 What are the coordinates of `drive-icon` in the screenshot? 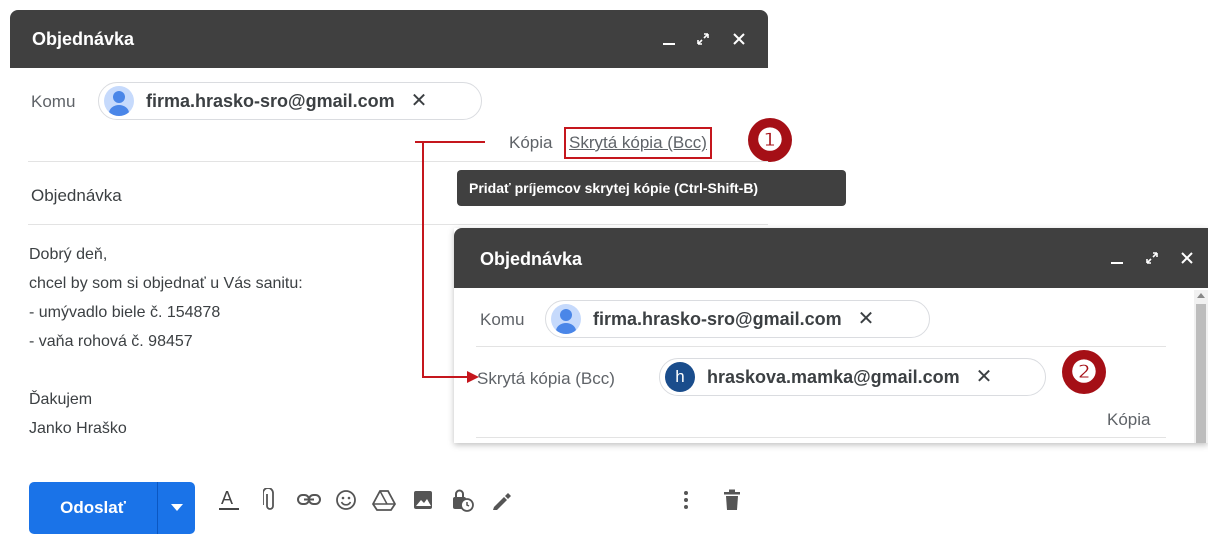 It's located at (384, 500).